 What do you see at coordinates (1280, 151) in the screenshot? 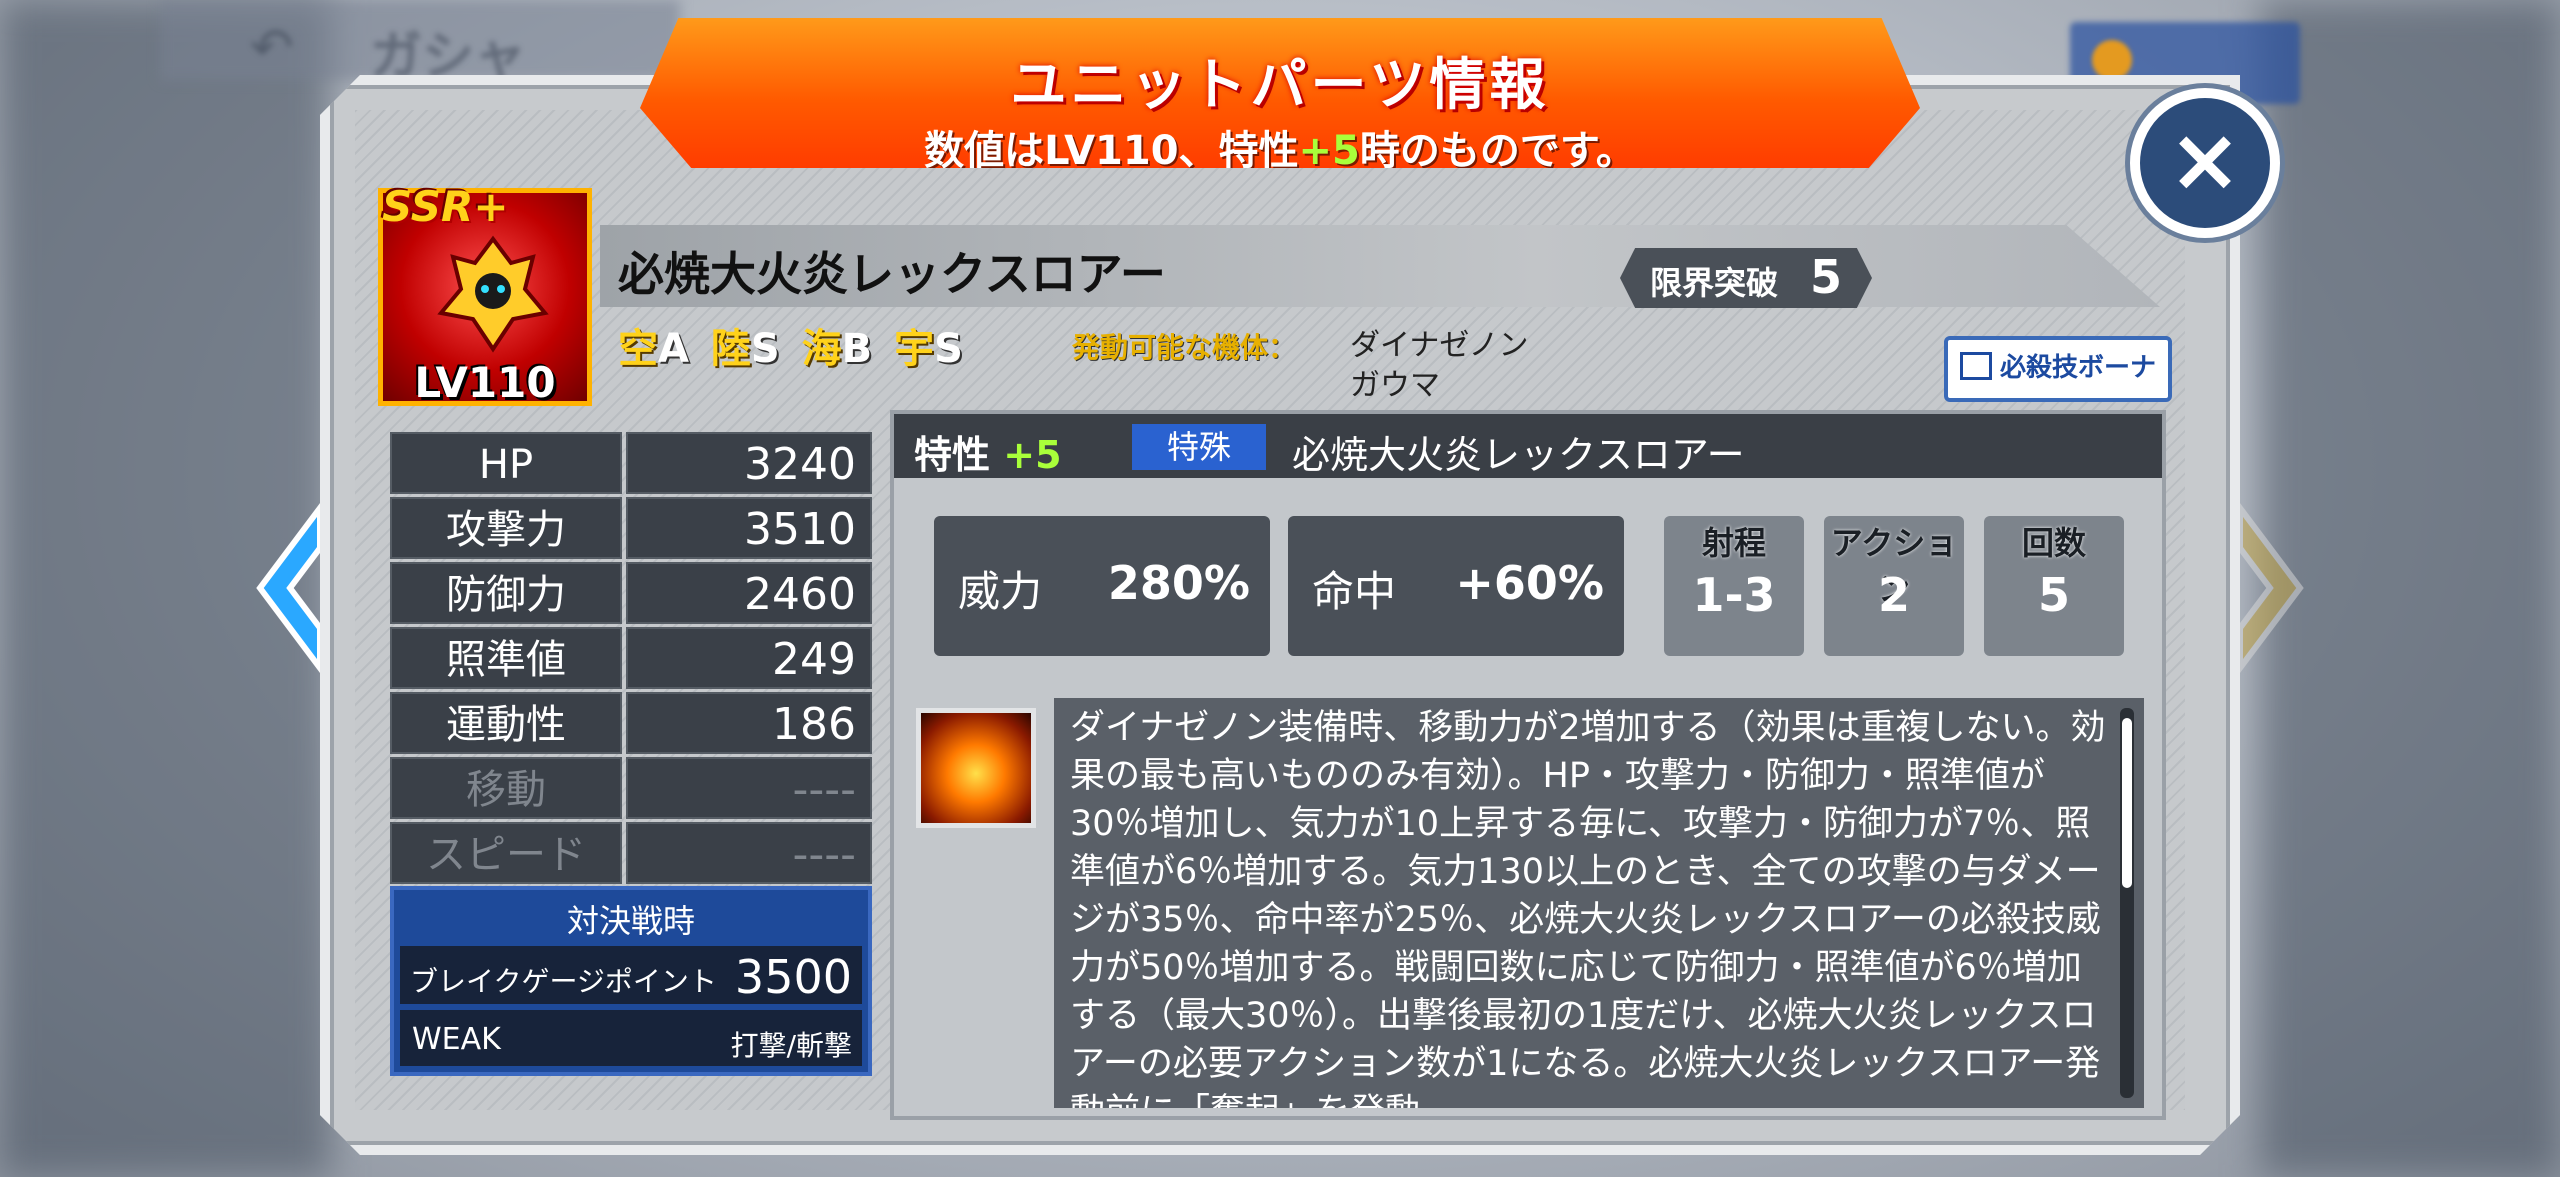
I see `page-subtitle: 数値はLV110、特性+5時のものです。` at bounding box center [1280, 151].